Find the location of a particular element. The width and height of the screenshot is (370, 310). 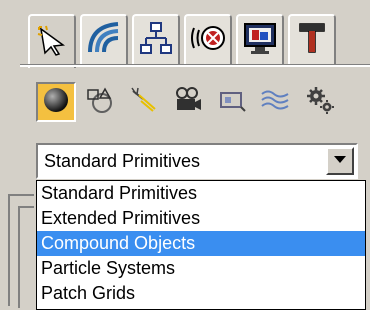

motion-circle-icon is located at coordinates (208, 40).